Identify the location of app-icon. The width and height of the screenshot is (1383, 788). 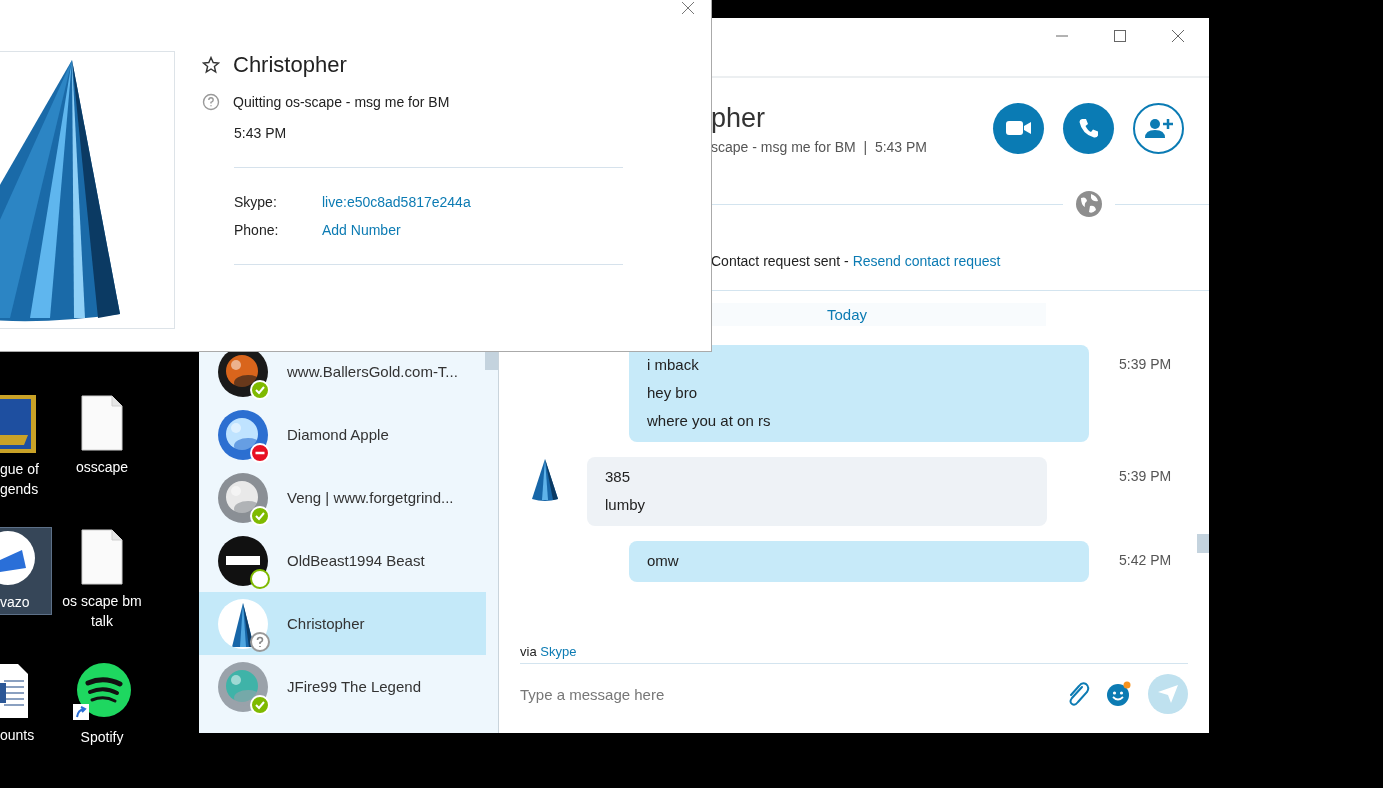
(18, 558).